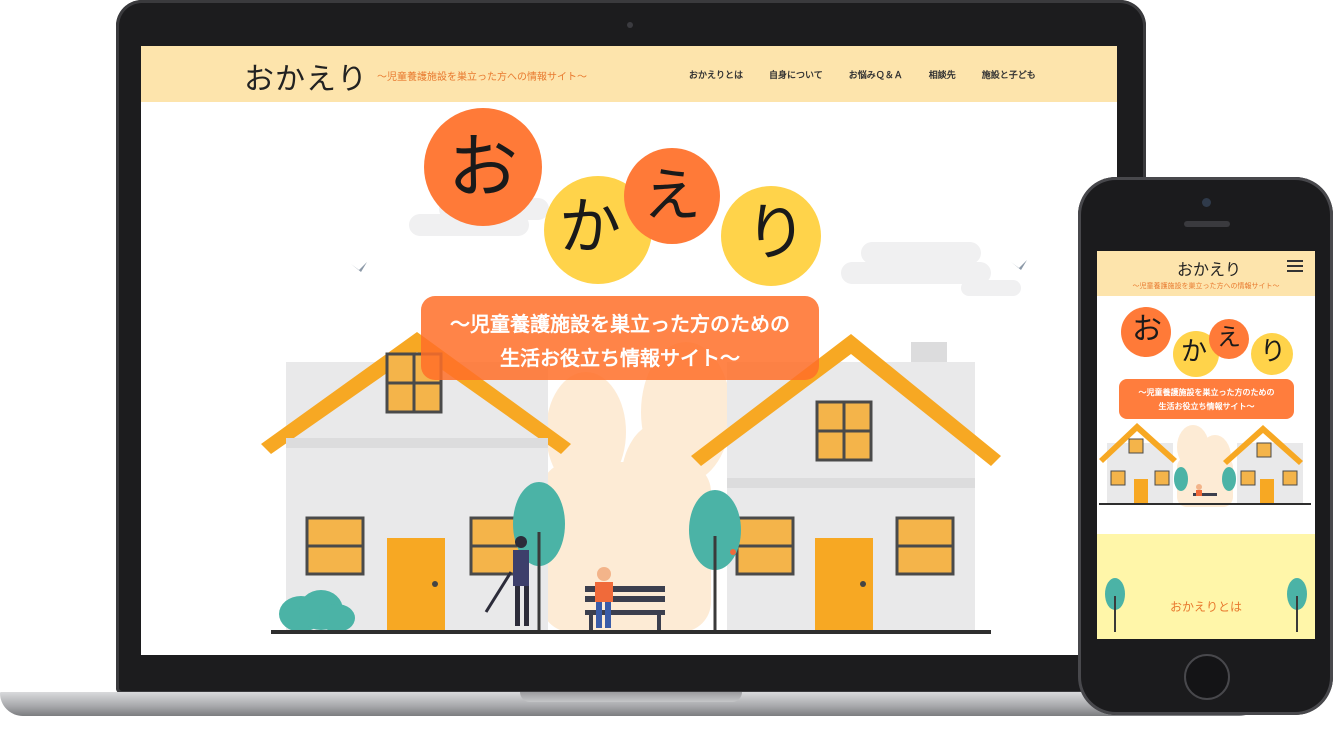  What do you see at coordinates (1194, 352) in the screenshot?
I see `m-title-char-ka: か` at bounding box center [1194, 352].